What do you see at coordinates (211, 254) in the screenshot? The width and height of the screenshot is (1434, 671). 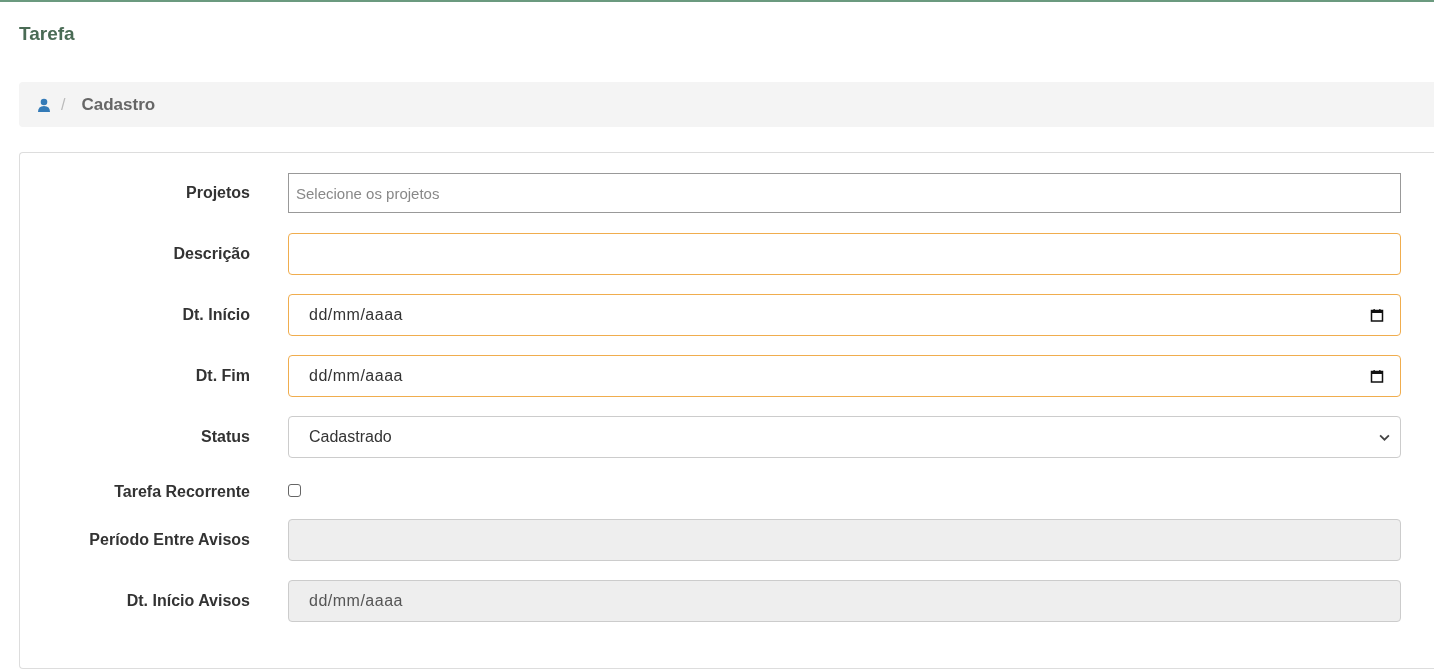 I see `field-label: Descrição` at bounding box center [211, 254].